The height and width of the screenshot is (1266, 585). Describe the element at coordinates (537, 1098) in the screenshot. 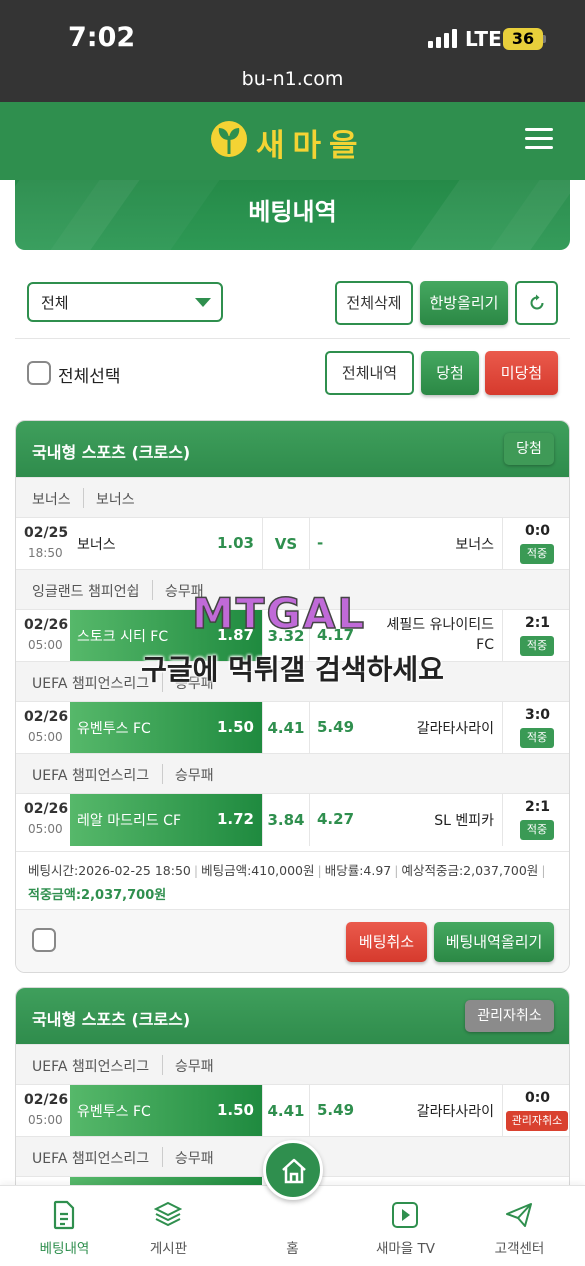

I see `match-score: 0:0` at that location.